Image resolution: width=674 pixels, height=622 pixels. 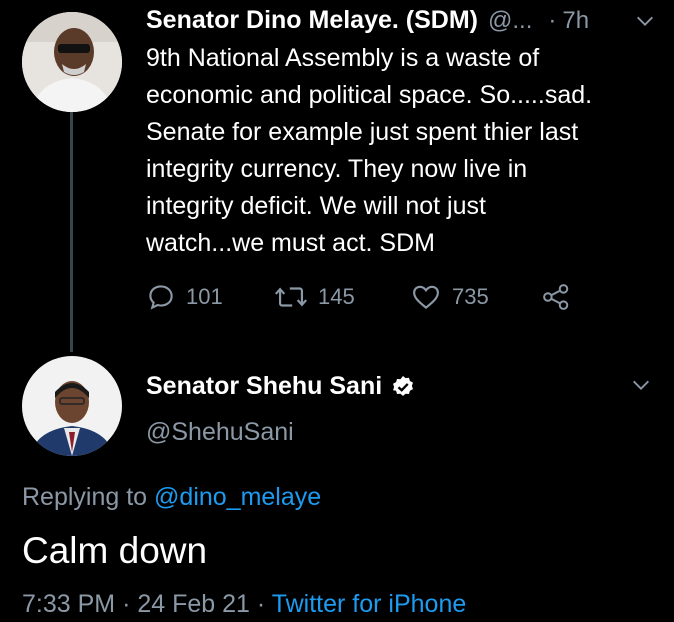 What do you see at coordinates (72, 62) in the screenshot?
I see `parent-author-avatar` at bounding box center [72, 62].